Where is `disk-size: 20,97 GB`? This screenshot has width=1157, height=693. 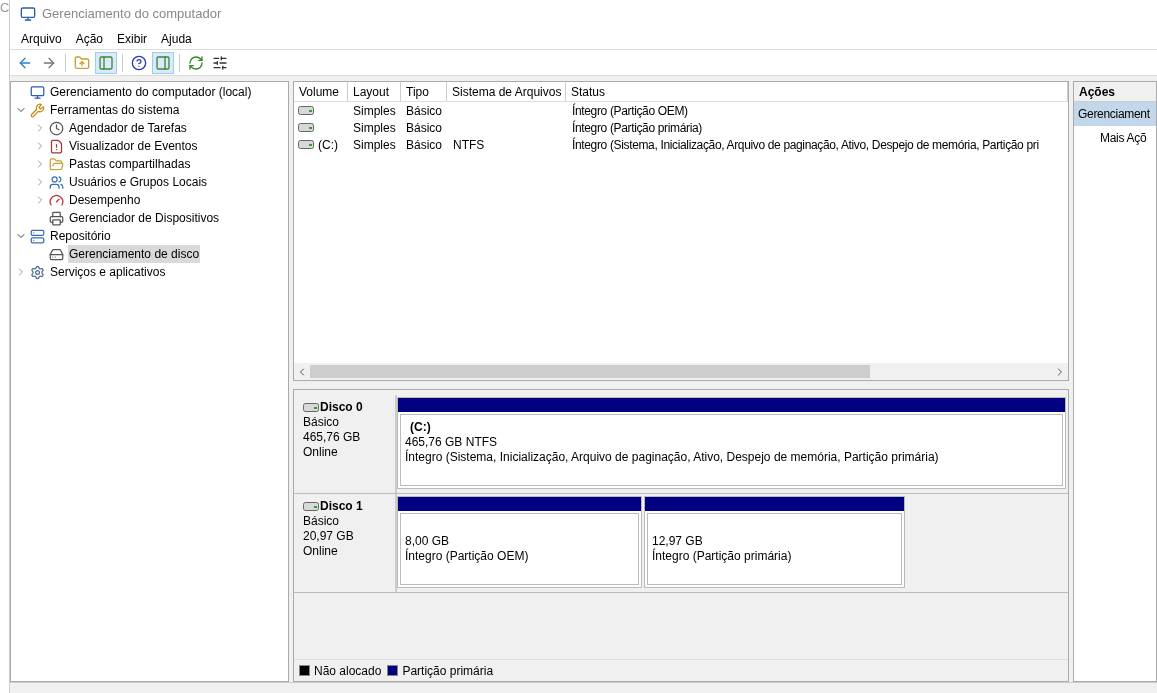
disk-size: 20,97 GB is located at coordinates (329, 536).